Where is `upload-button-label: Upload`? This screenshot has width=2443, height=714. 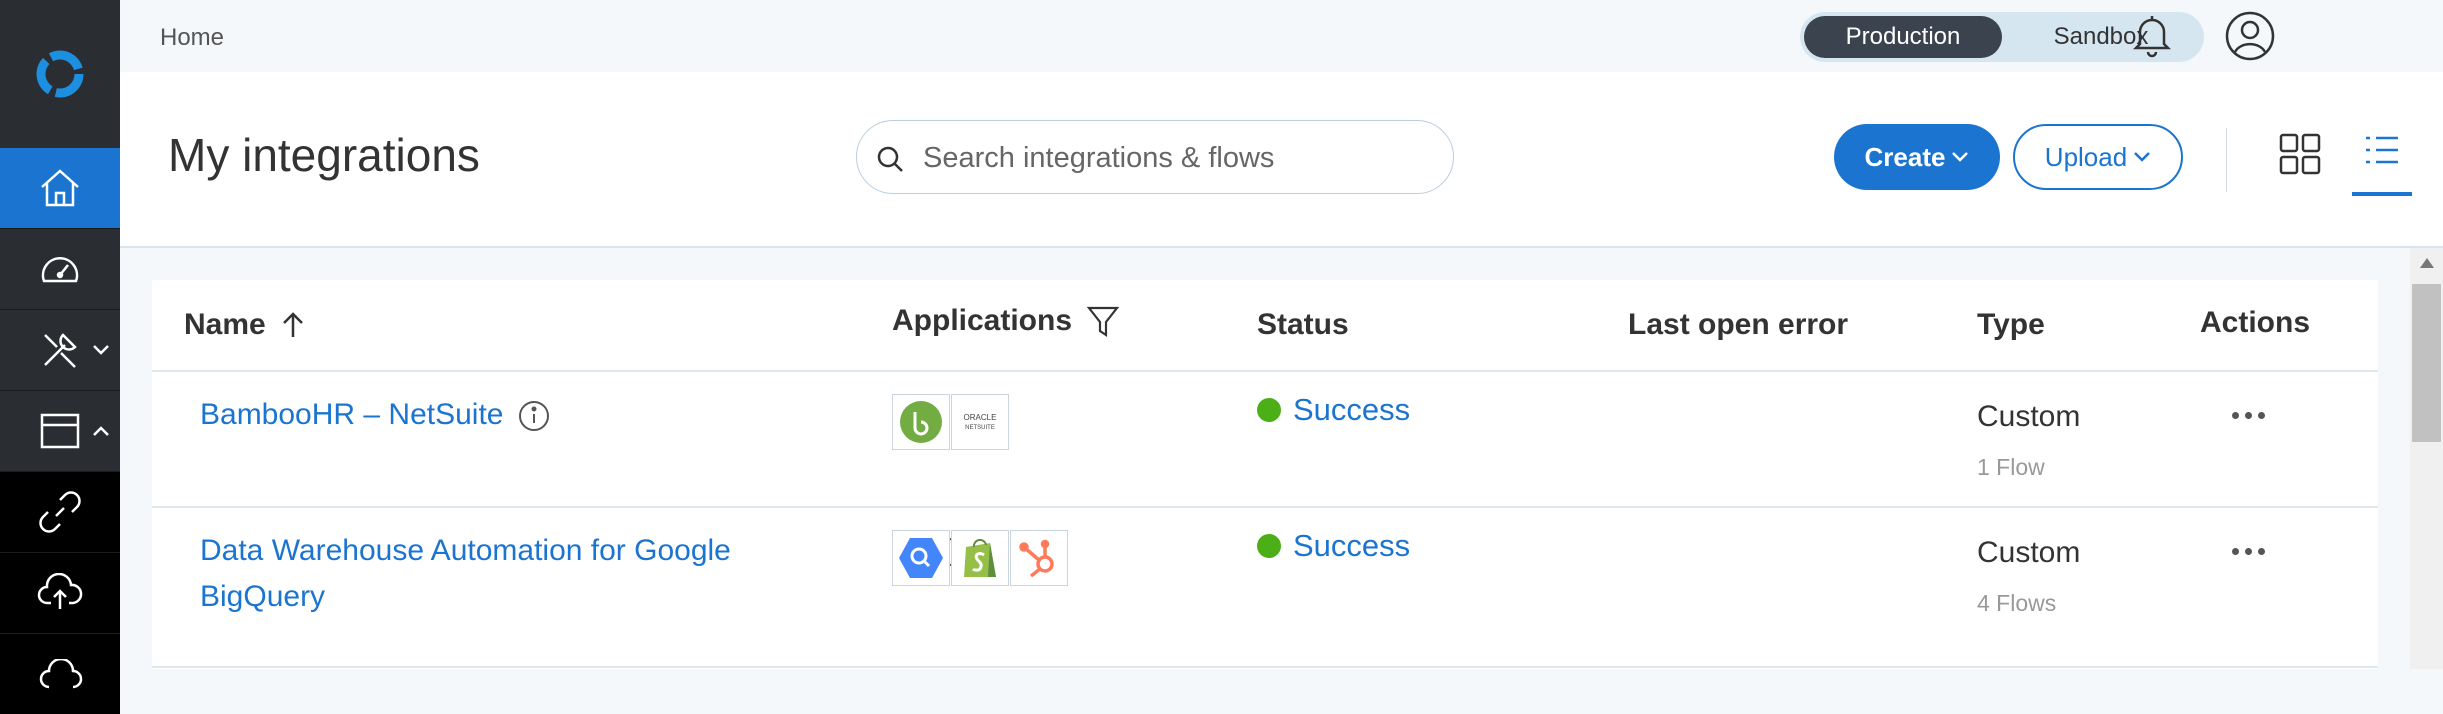 upload-button-label: Upload is located at coordinates (2086, 156).